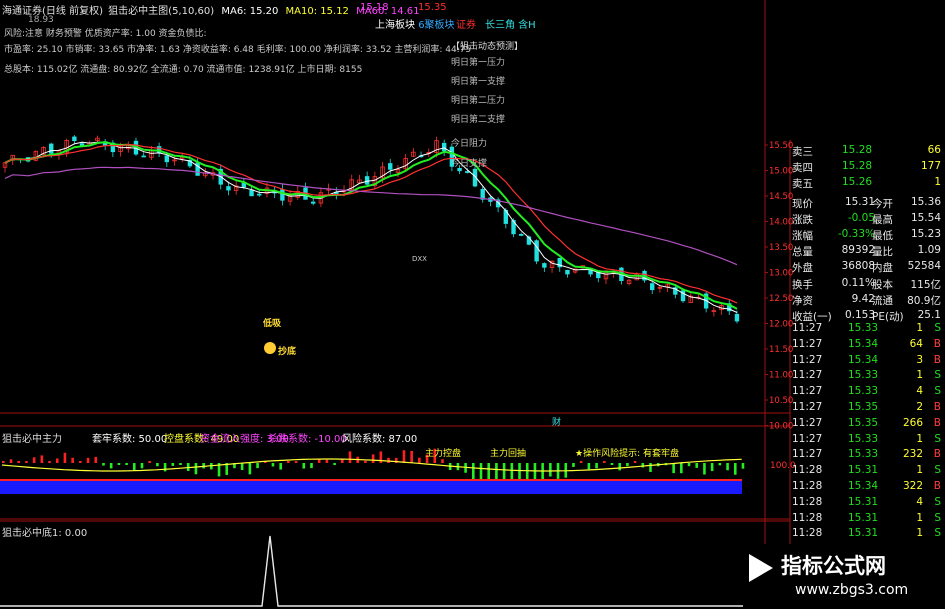 Image resolution: width=945 pixels, height=609 pixels. Describe the element at coordinates (919, 407) in the screenshot. I see `tick-volume: 2` at that location.